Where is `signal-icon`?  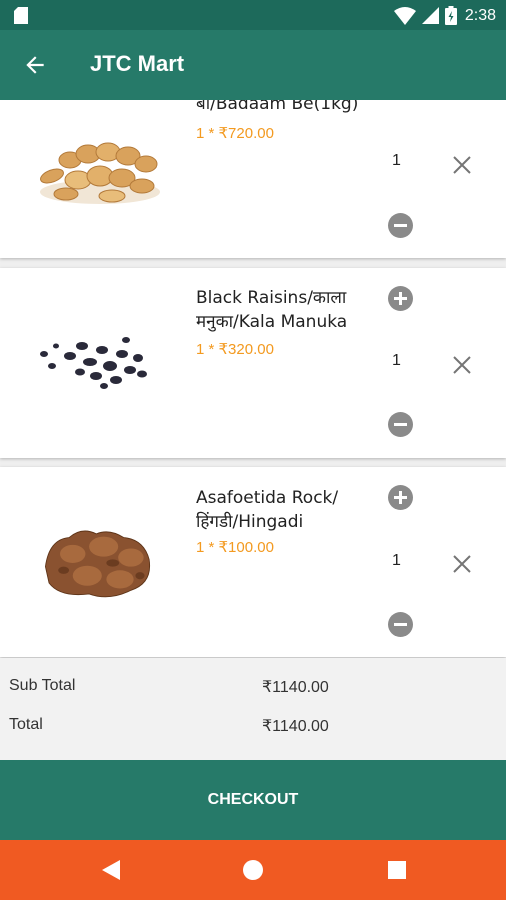
signal-icon is located at coordinates (430, 15).